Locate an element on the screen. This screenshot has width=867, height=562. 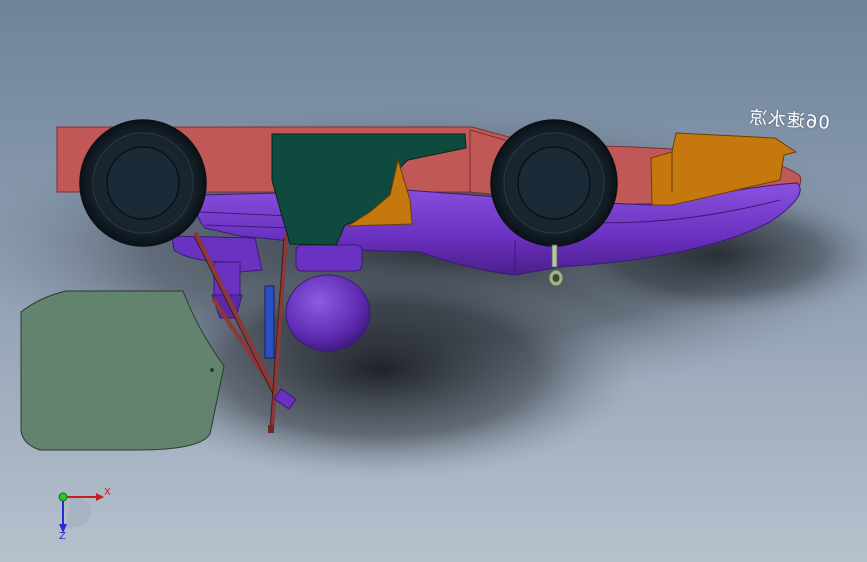
triad-z-label: Z is located at coordinates (62, 536).